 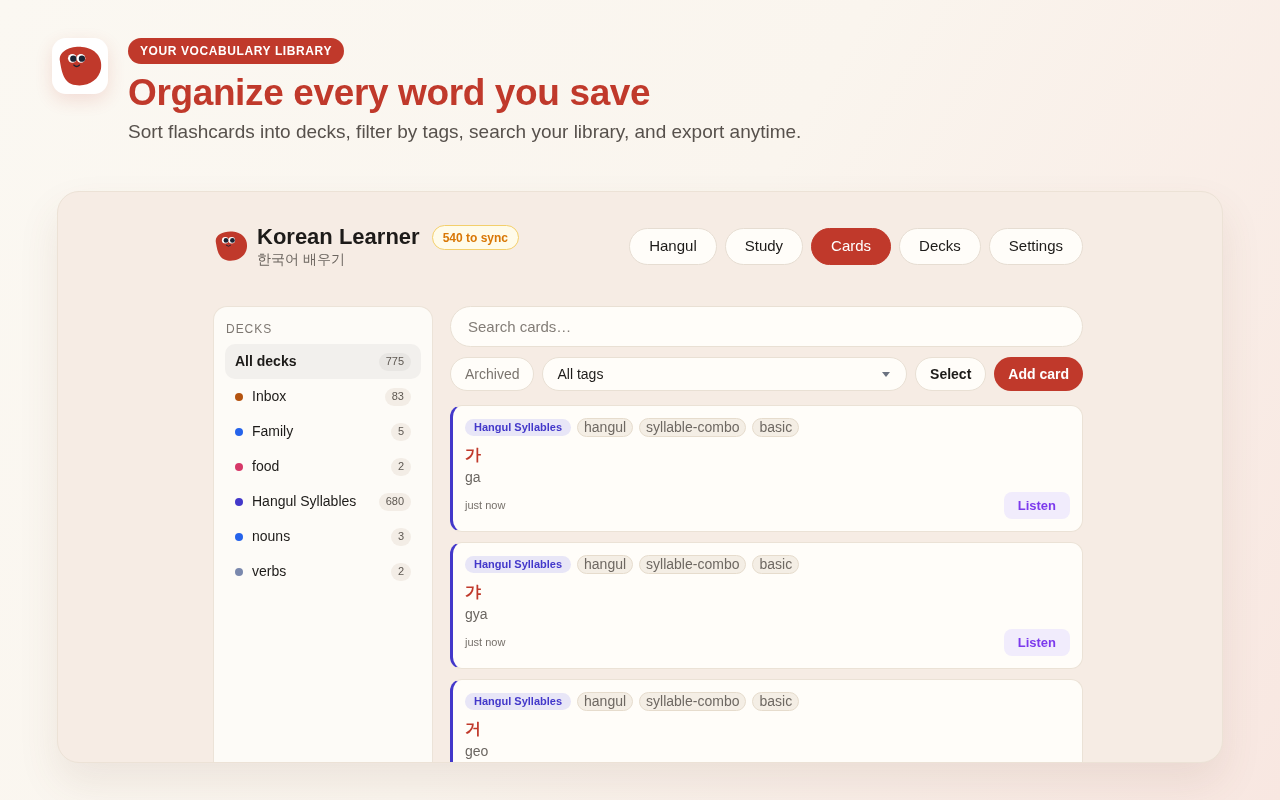 What do you see at coordinates (764, 246) in the screenshot?
I see `nav-tab: Study` at bounding box center [764, 246].